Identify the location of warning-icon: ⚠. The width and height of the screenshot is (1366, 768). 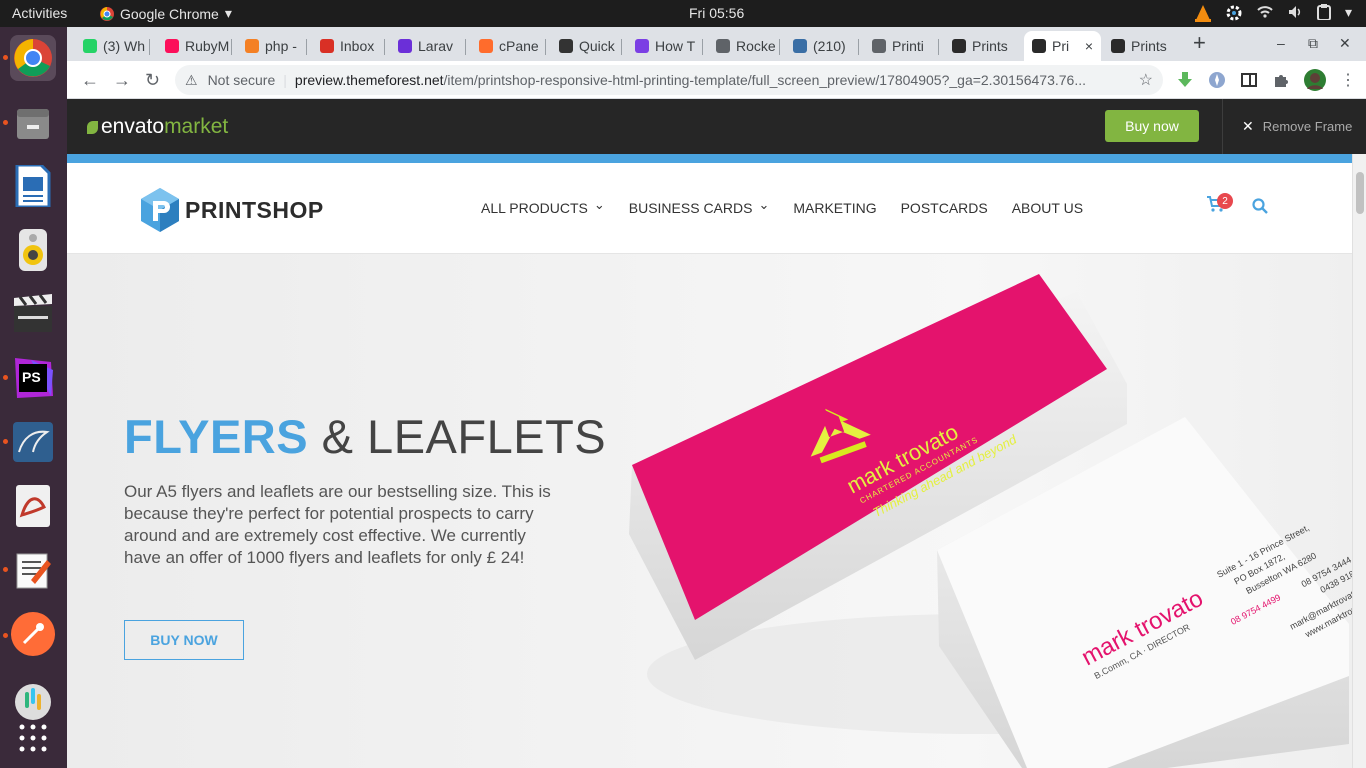
(191, 80).